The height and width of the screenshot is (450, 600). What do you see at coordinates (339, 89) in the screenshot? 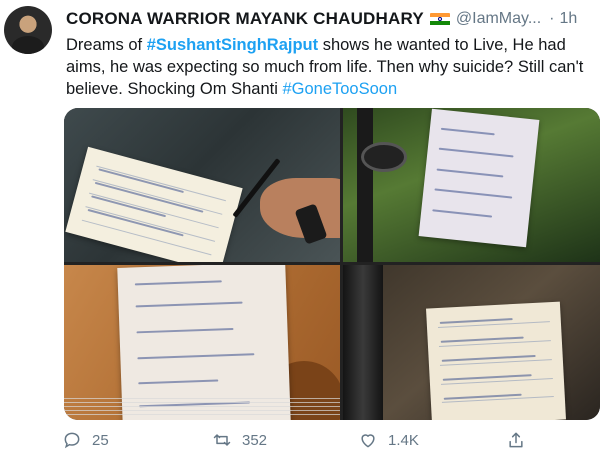
I see `hashtag-link: #GoneTooSoon` at bounding box center [339, 89].